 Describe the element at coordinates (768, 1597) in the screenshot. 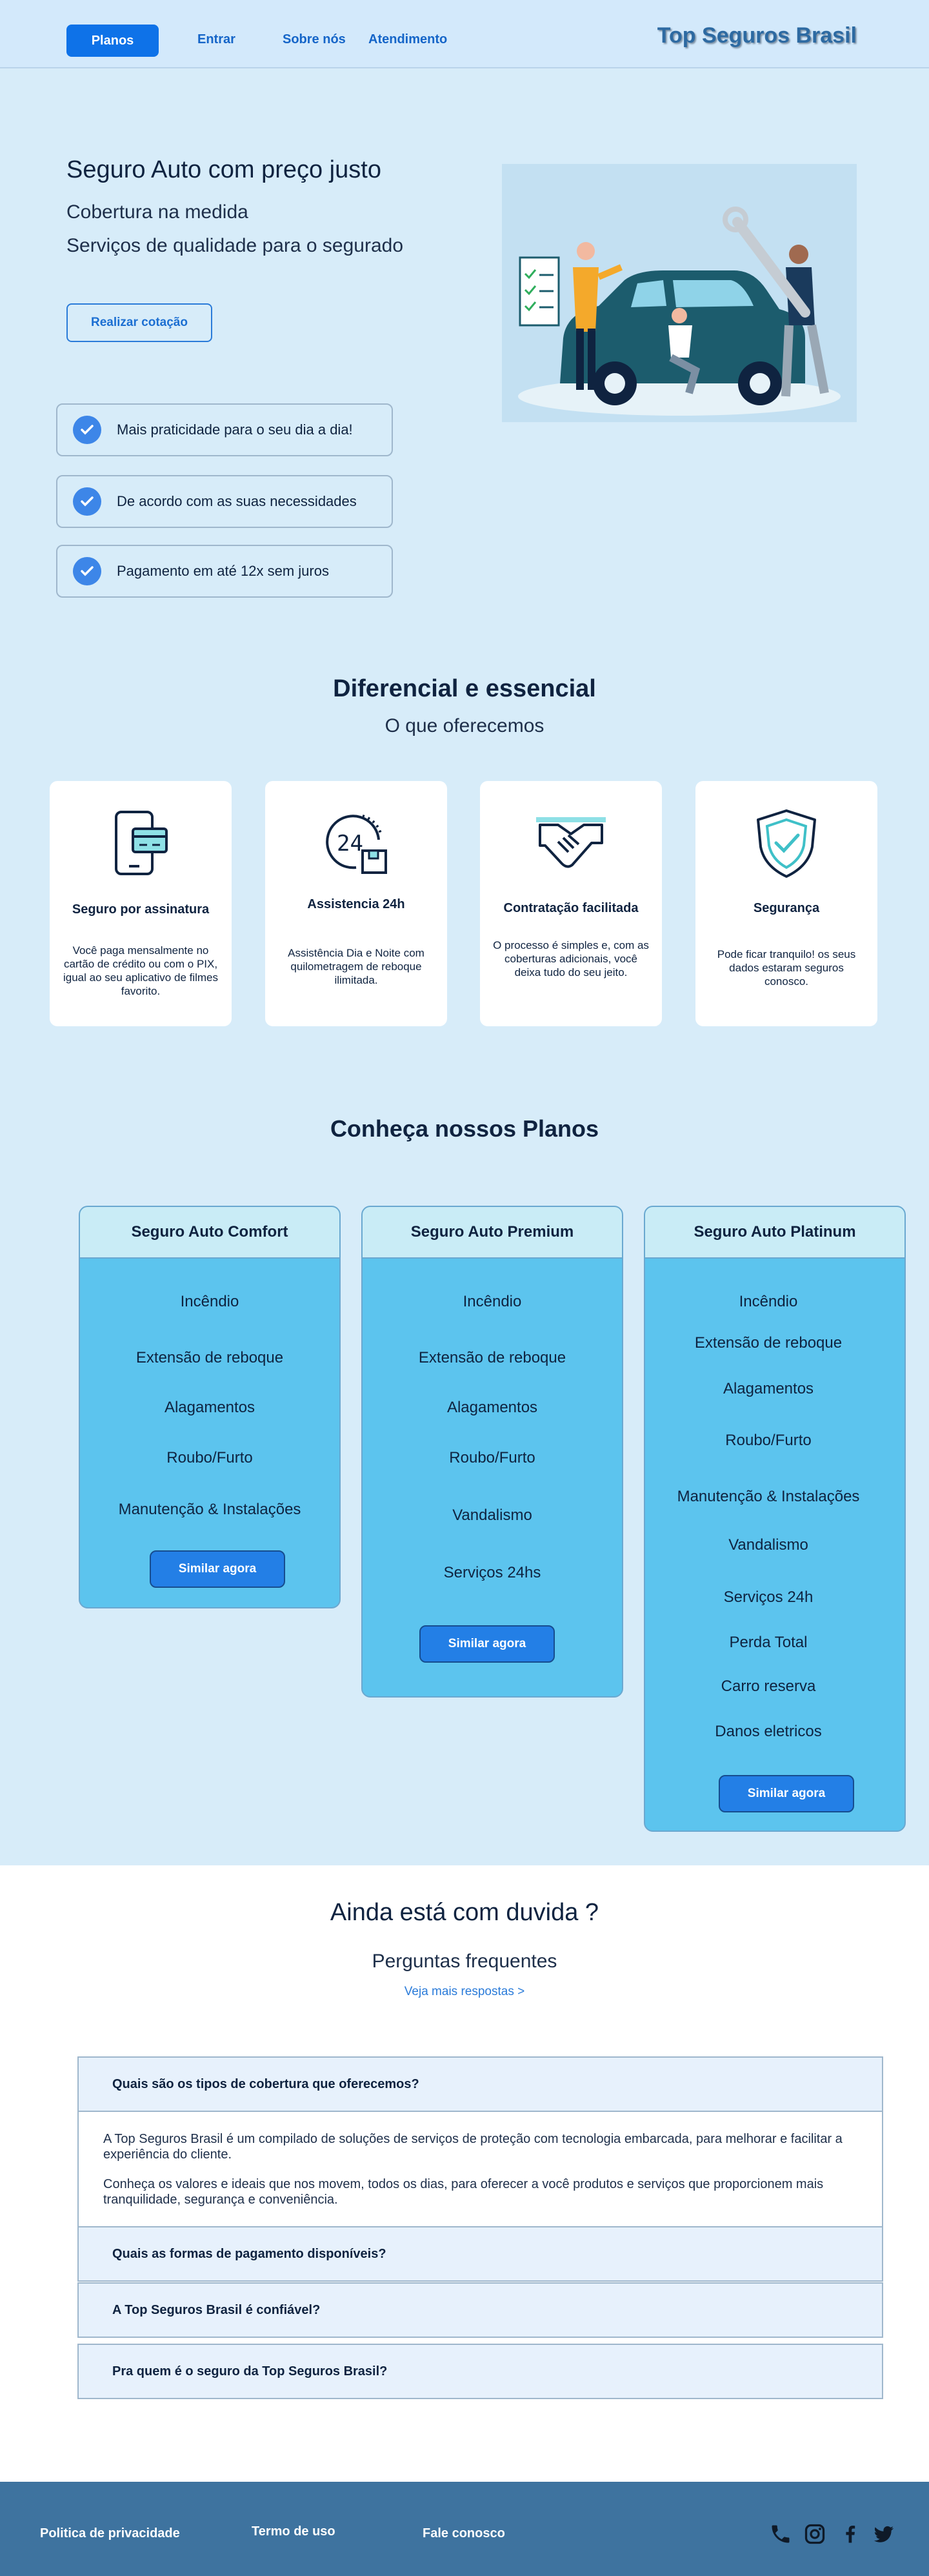

I see `plan-coverage: Serviços 24h` at that location.